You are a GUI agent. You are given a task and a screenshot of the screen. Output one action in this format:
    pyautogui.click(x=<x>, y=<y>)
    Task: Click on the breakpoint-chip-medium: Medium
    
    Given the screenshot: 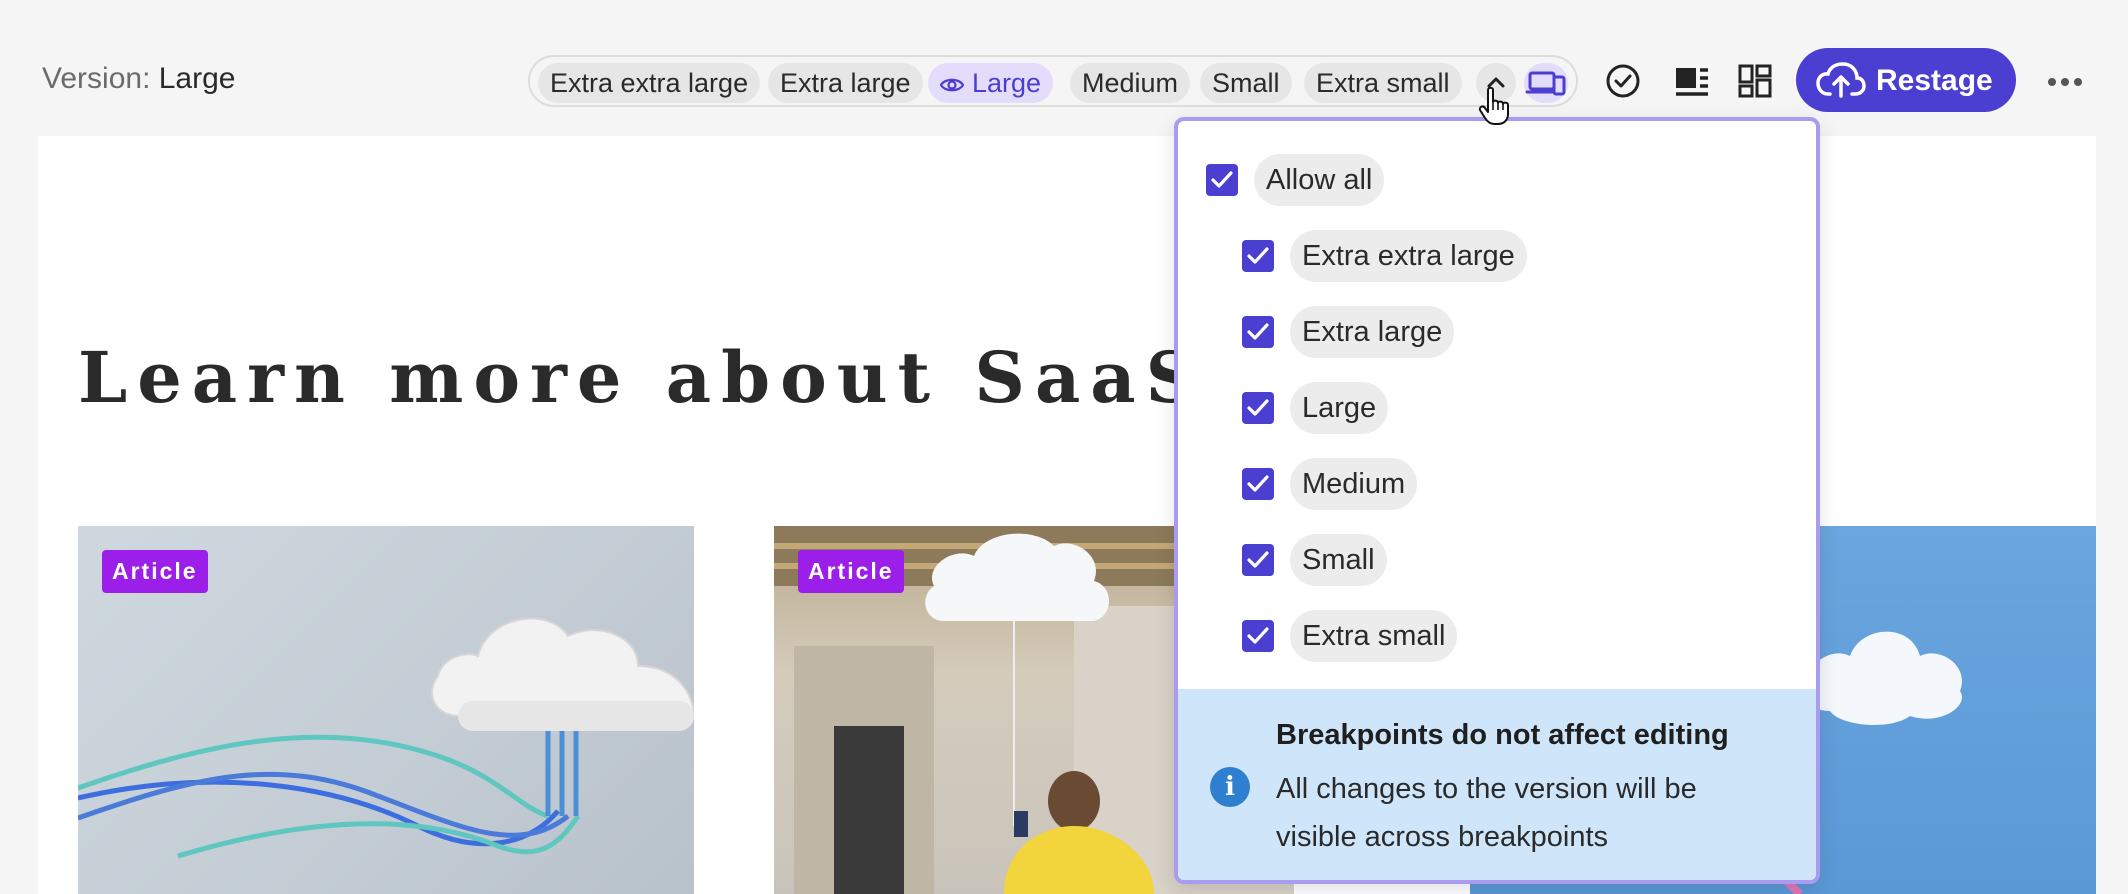 What is the action you would take?
    pyautogui.click(x=1130, y=83)
    